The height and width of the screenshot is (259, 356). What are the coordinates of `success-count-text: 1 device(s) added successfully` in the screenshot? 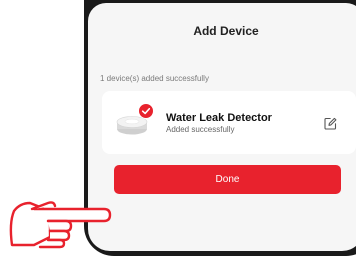 It's located at (154, 78).